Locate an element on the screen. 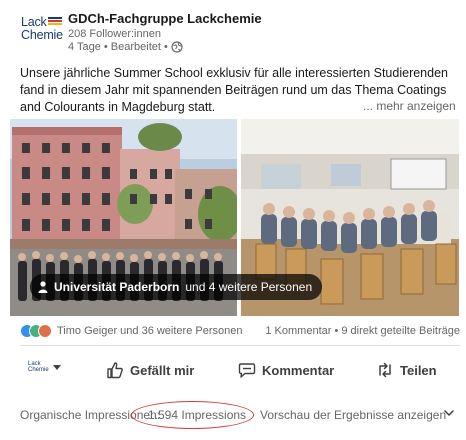  chevron-down-icon is located at coordinates (449, 413).